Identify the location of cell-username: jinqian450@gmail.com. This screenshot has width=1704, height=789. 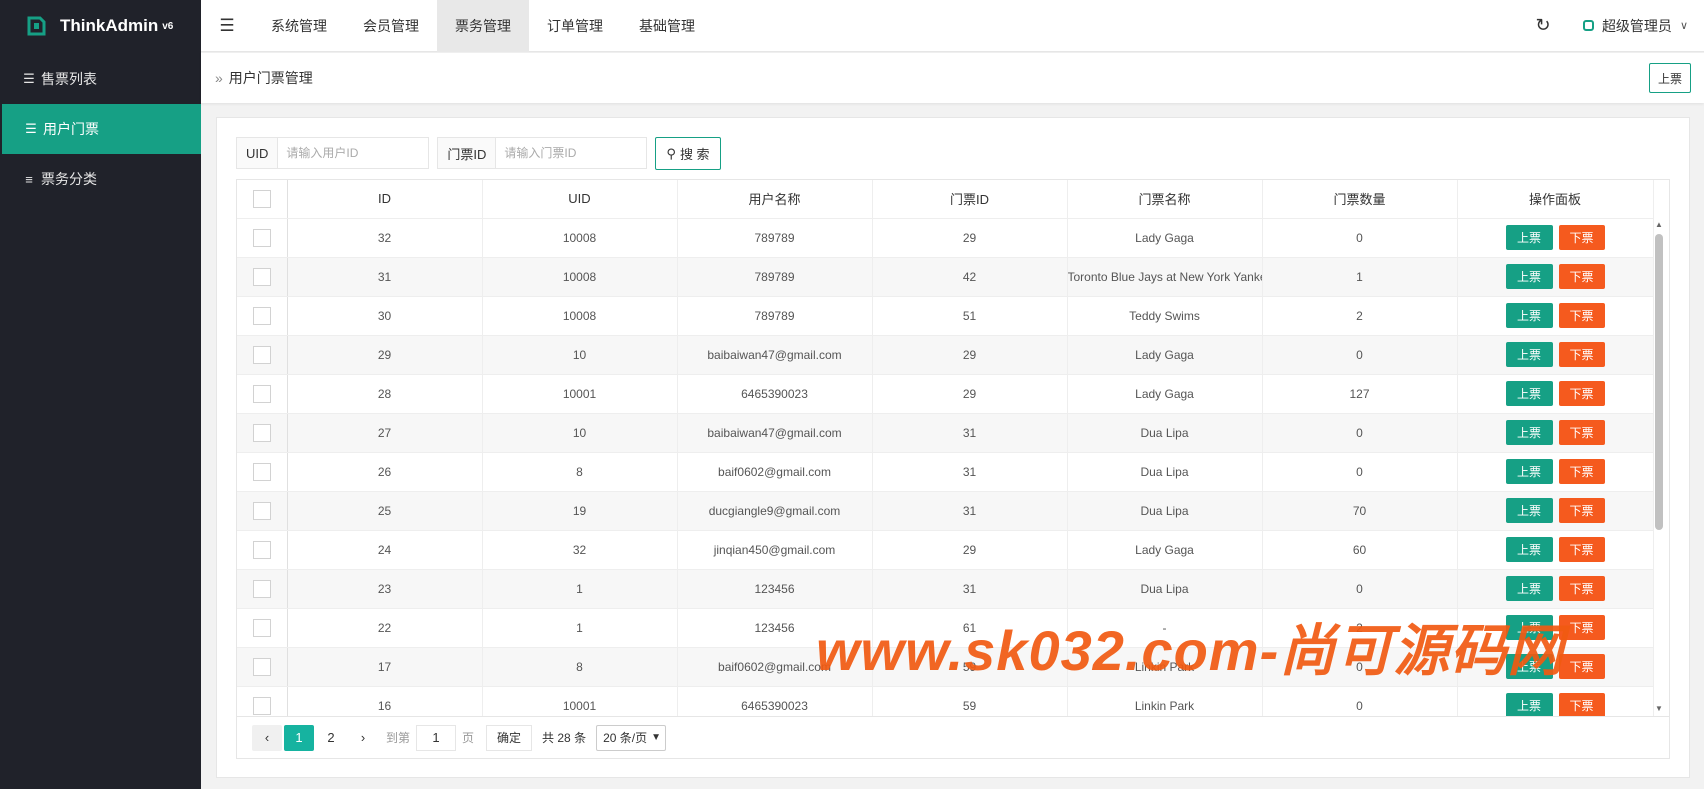
(775, 550).